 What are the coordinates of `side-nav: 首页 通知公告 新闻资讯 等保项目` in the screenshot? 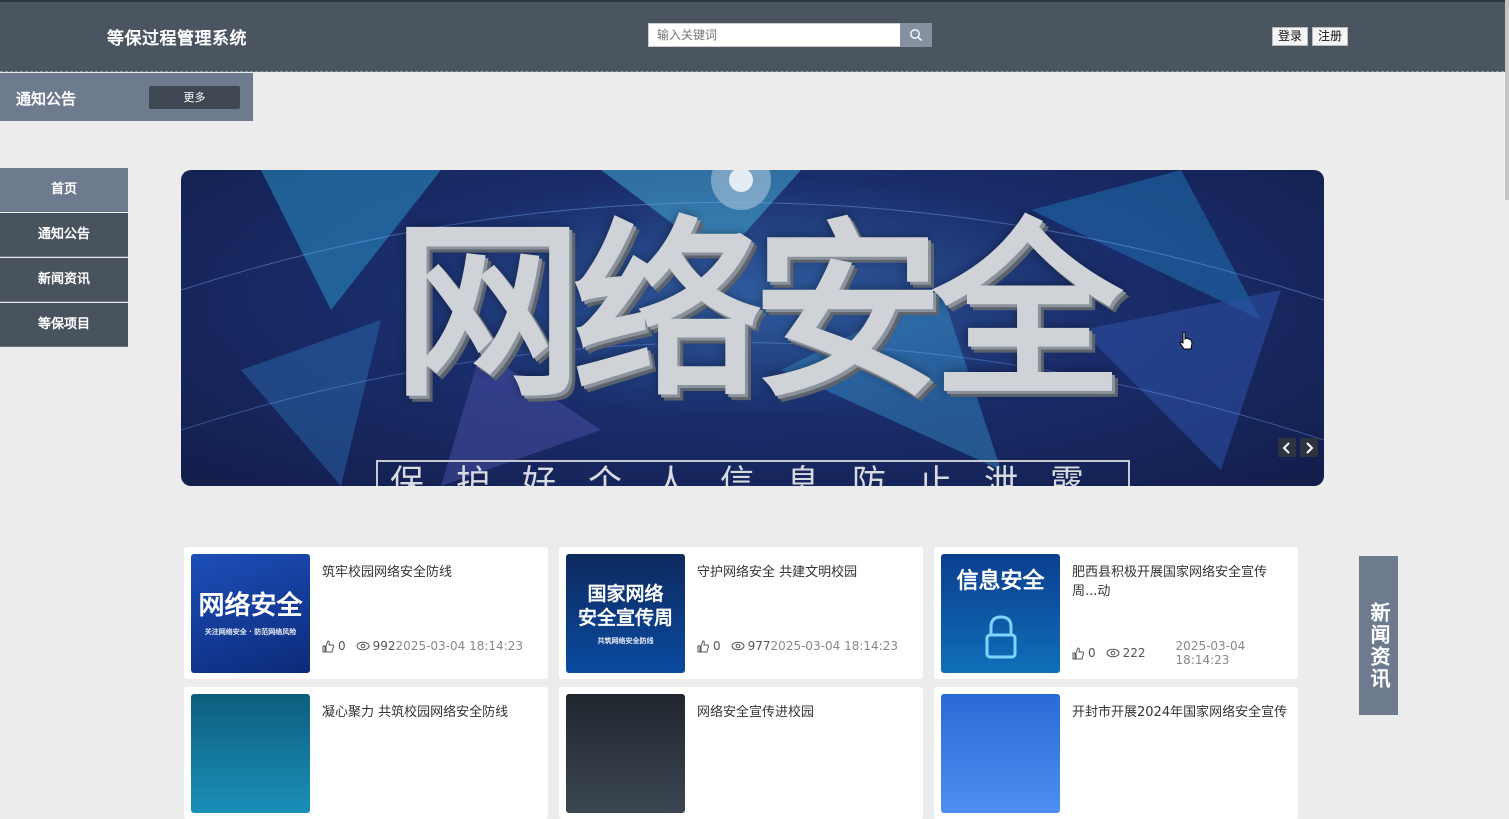 It's located at (64, 258).